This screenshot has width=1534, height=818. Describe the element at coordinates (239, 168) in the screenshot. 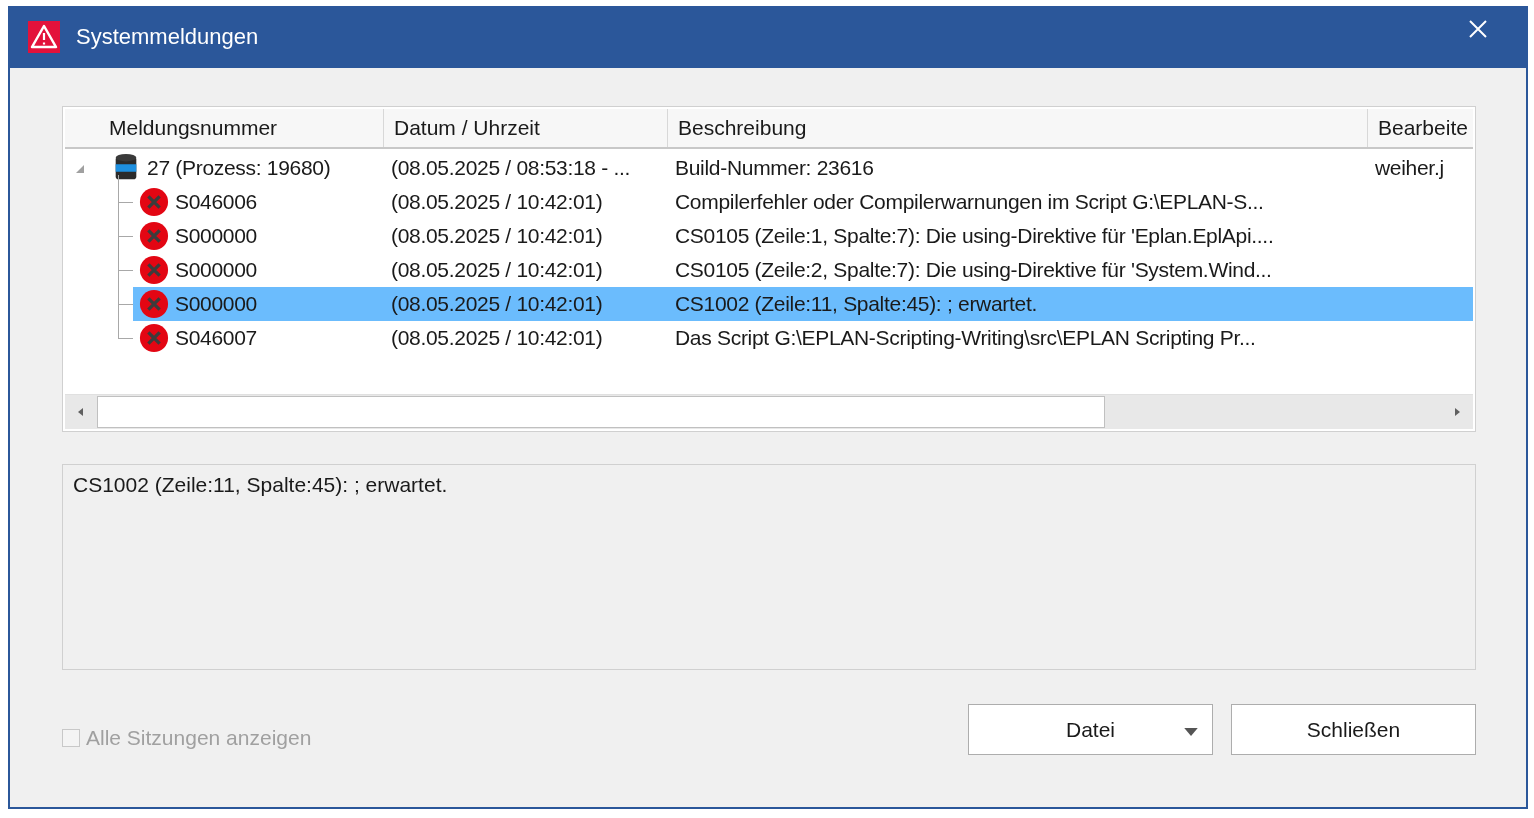

I see `table-cell: 27 (Prozess: 19680)` at that location.